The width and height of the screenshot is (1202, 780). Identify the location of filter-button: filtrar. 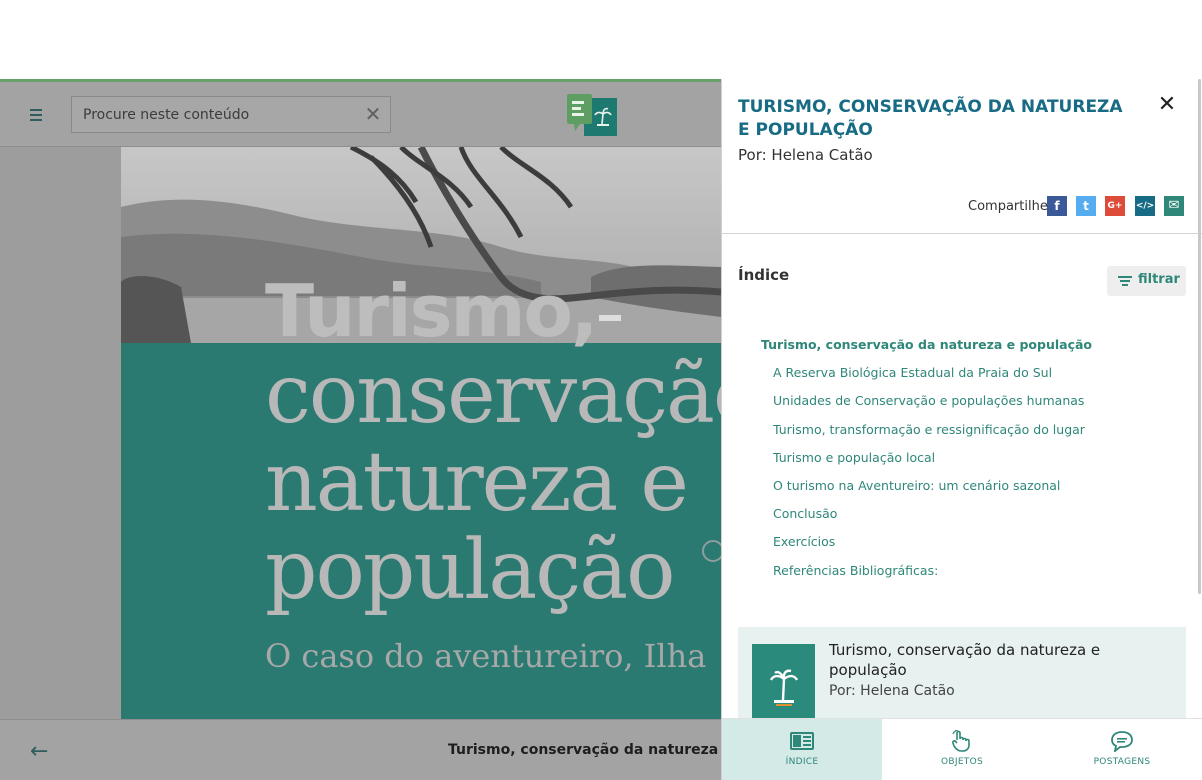
(1146, 281).